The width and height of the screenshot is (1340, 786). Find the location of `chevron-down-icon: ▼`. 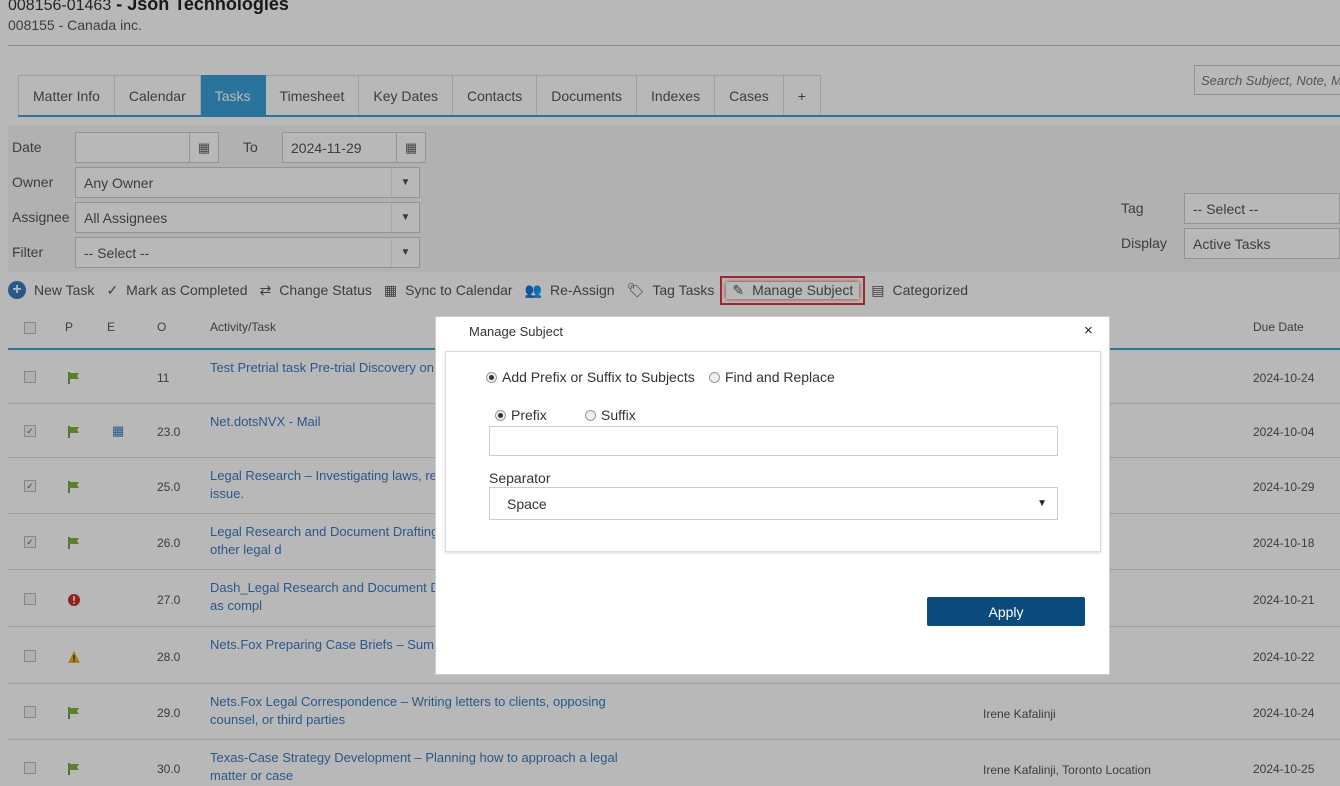

chevron-down-icon: ▼ is located at coordinates (1042, 503).